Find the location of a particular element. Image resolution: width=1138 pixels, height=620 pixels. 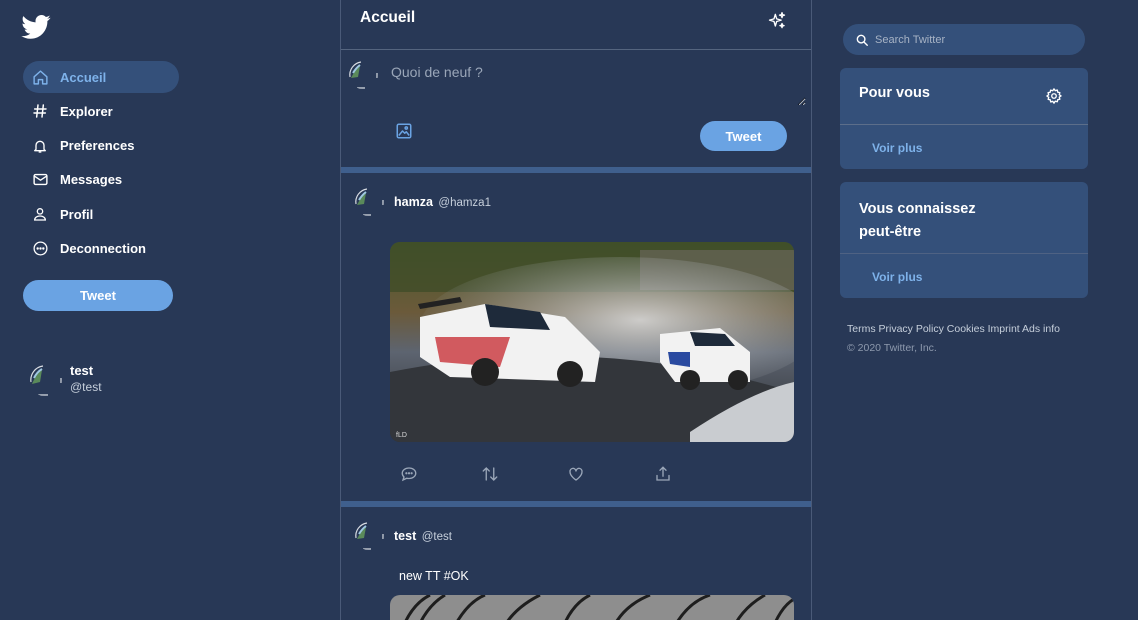

timeline-header: Accueil is located at coordinates (576, 25).